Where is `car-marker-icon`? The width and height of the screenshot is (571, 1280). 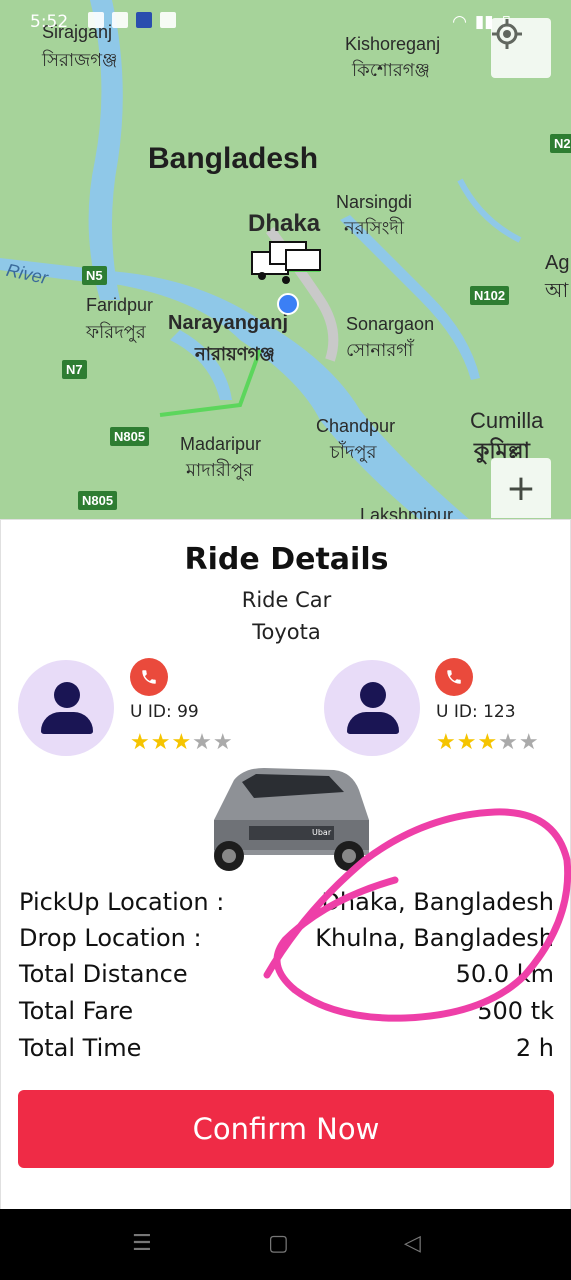
car-marker-icon is located at coordinates (286, 262).